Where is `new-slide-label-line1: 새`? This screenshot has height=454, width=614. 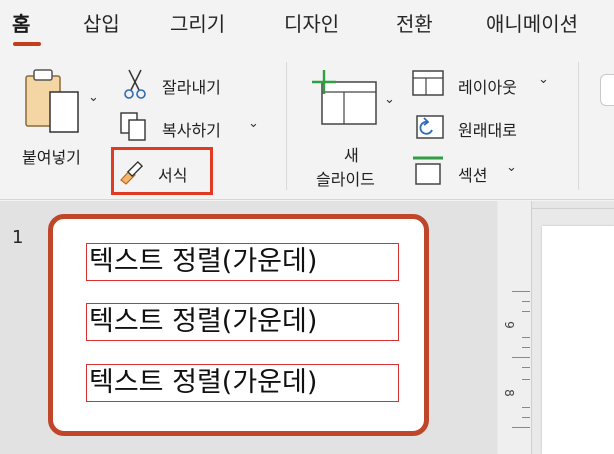
new-slide-label-line1: 새 is located at coordinates (351, 155).